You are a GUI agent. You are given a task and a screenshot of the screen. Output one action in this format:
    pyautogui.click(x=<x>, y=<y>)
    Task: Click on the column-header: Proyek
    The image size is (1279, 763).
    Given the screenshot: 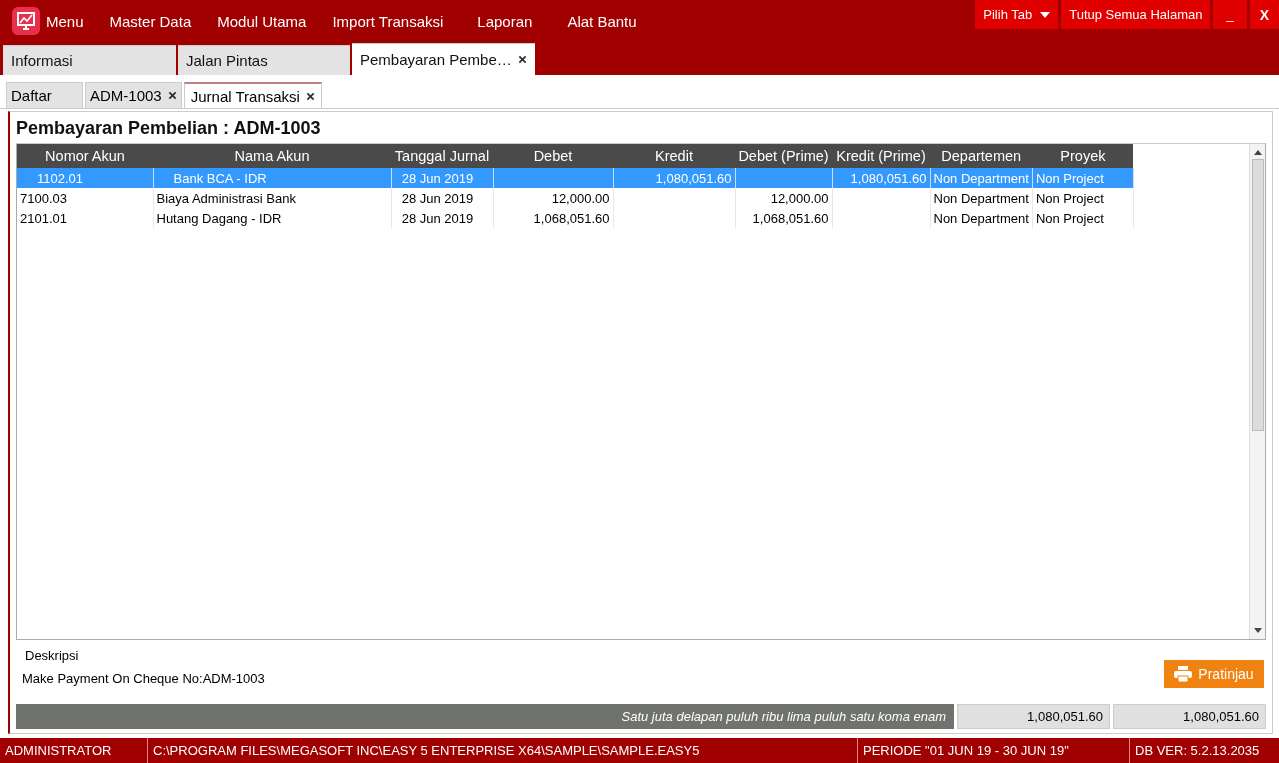 What is the action you would take?
    pyautogui.click(x=1083, y=156)
    